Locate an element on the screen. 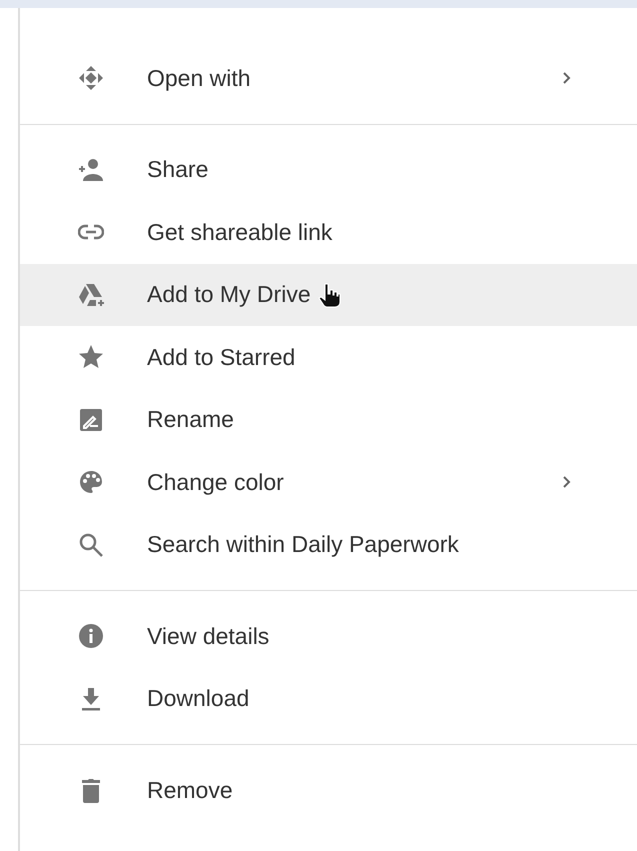  menu-item: Download is located at coordinates (328, 699).